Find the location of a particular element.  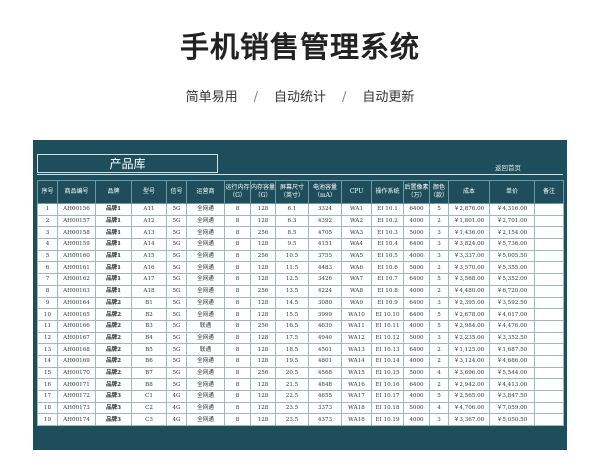

table-cell: EI 10.17 is located at coordinates (387, 396).